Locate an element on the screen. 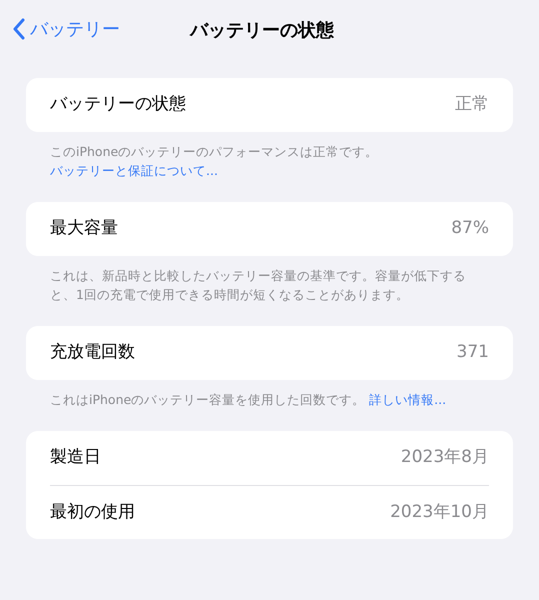 The height and width of the screenshot is (600, 539). row-label: 最大容量 is located at coordinates (84, 228).